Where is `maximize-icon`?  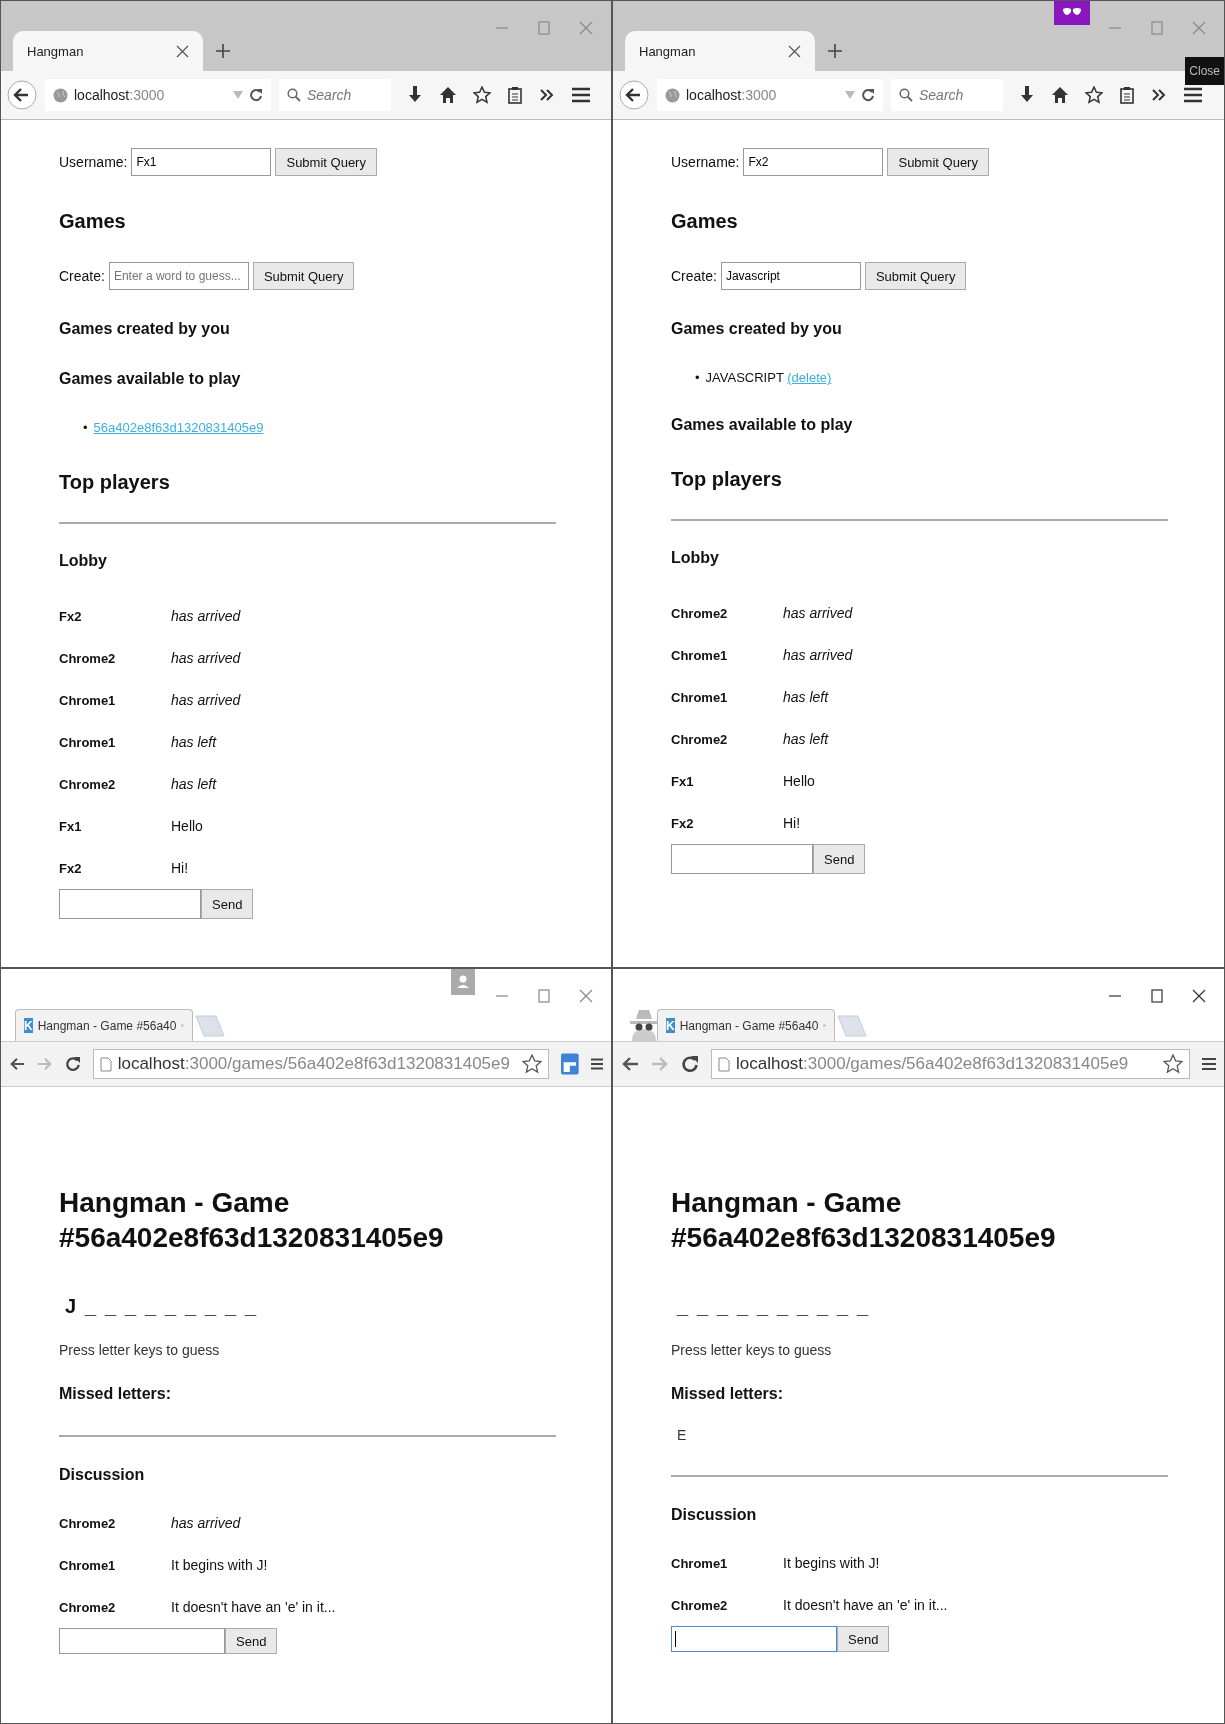
maximize-icon is located at coordinates (1157, 996).